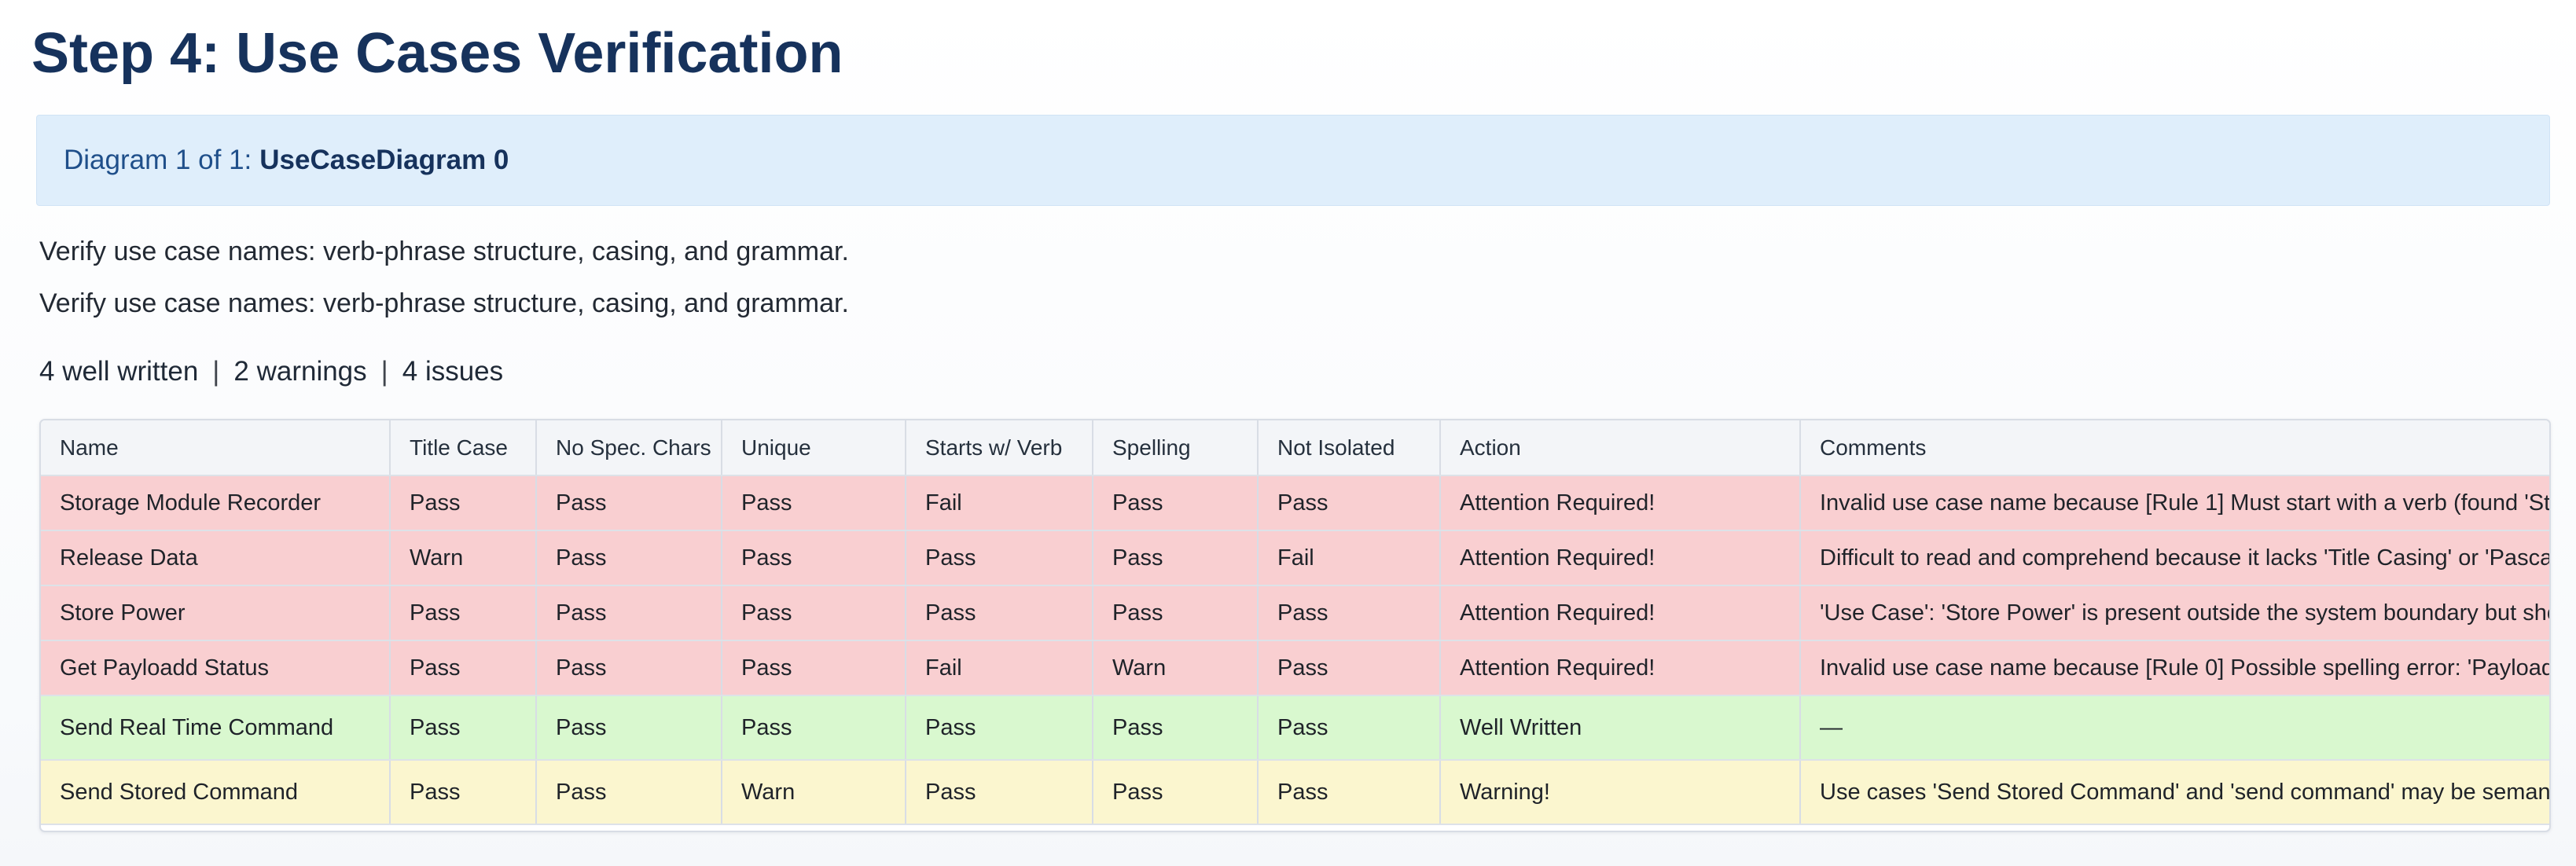  What do you see at coordinates (453, 371) in the screenshot?
I see `issues-count: 4 issues` at bounding box center [453, 371].